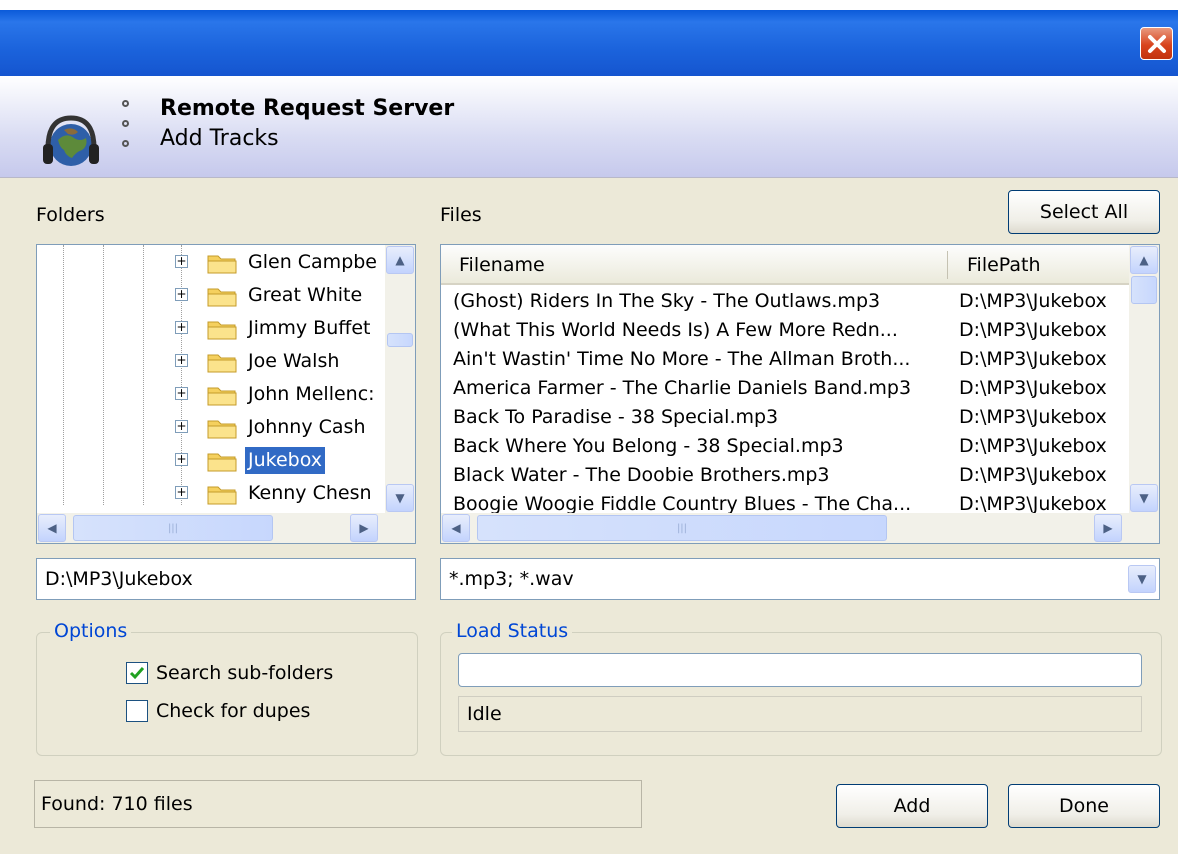  I want to click on tree-item-label: Johnny Cash, so click(307, 427).